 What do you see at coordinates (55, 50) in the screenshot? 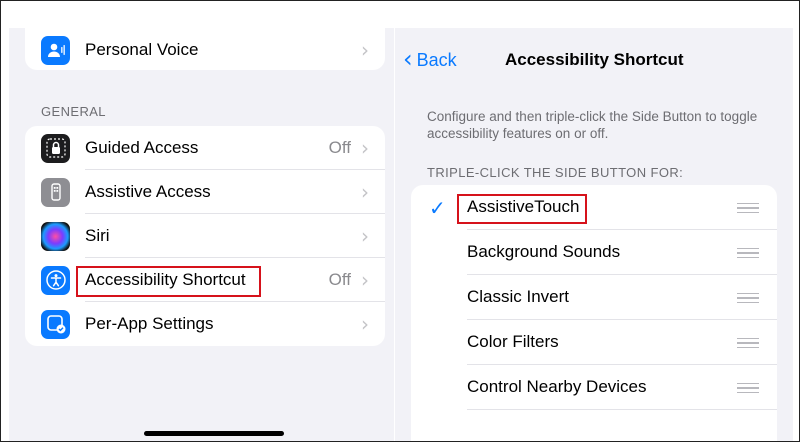
I see `personal-voice-icon` at bounding box center [55, 50].